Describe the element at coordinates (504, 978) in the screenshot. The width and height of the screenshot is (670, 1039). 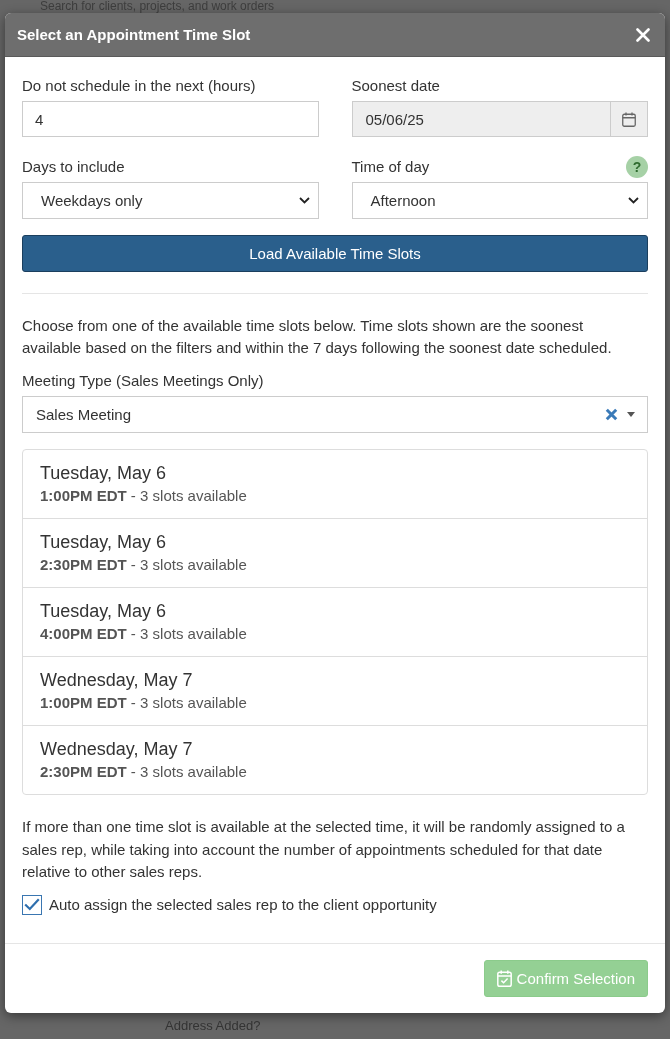
I see `calendar-check-icon` at that location.